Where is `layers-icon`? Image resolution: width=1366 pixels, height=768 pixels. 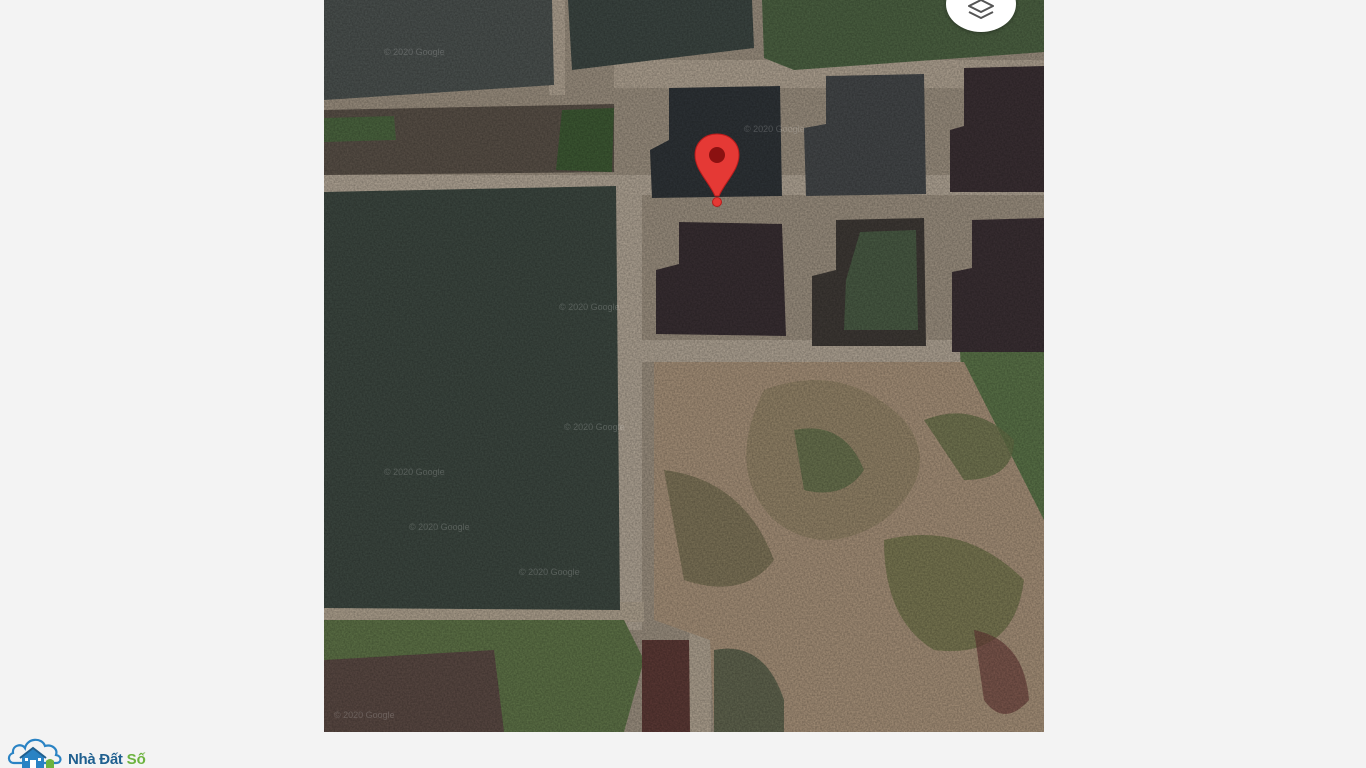
layers-icon is located at coordinates (981, 9).